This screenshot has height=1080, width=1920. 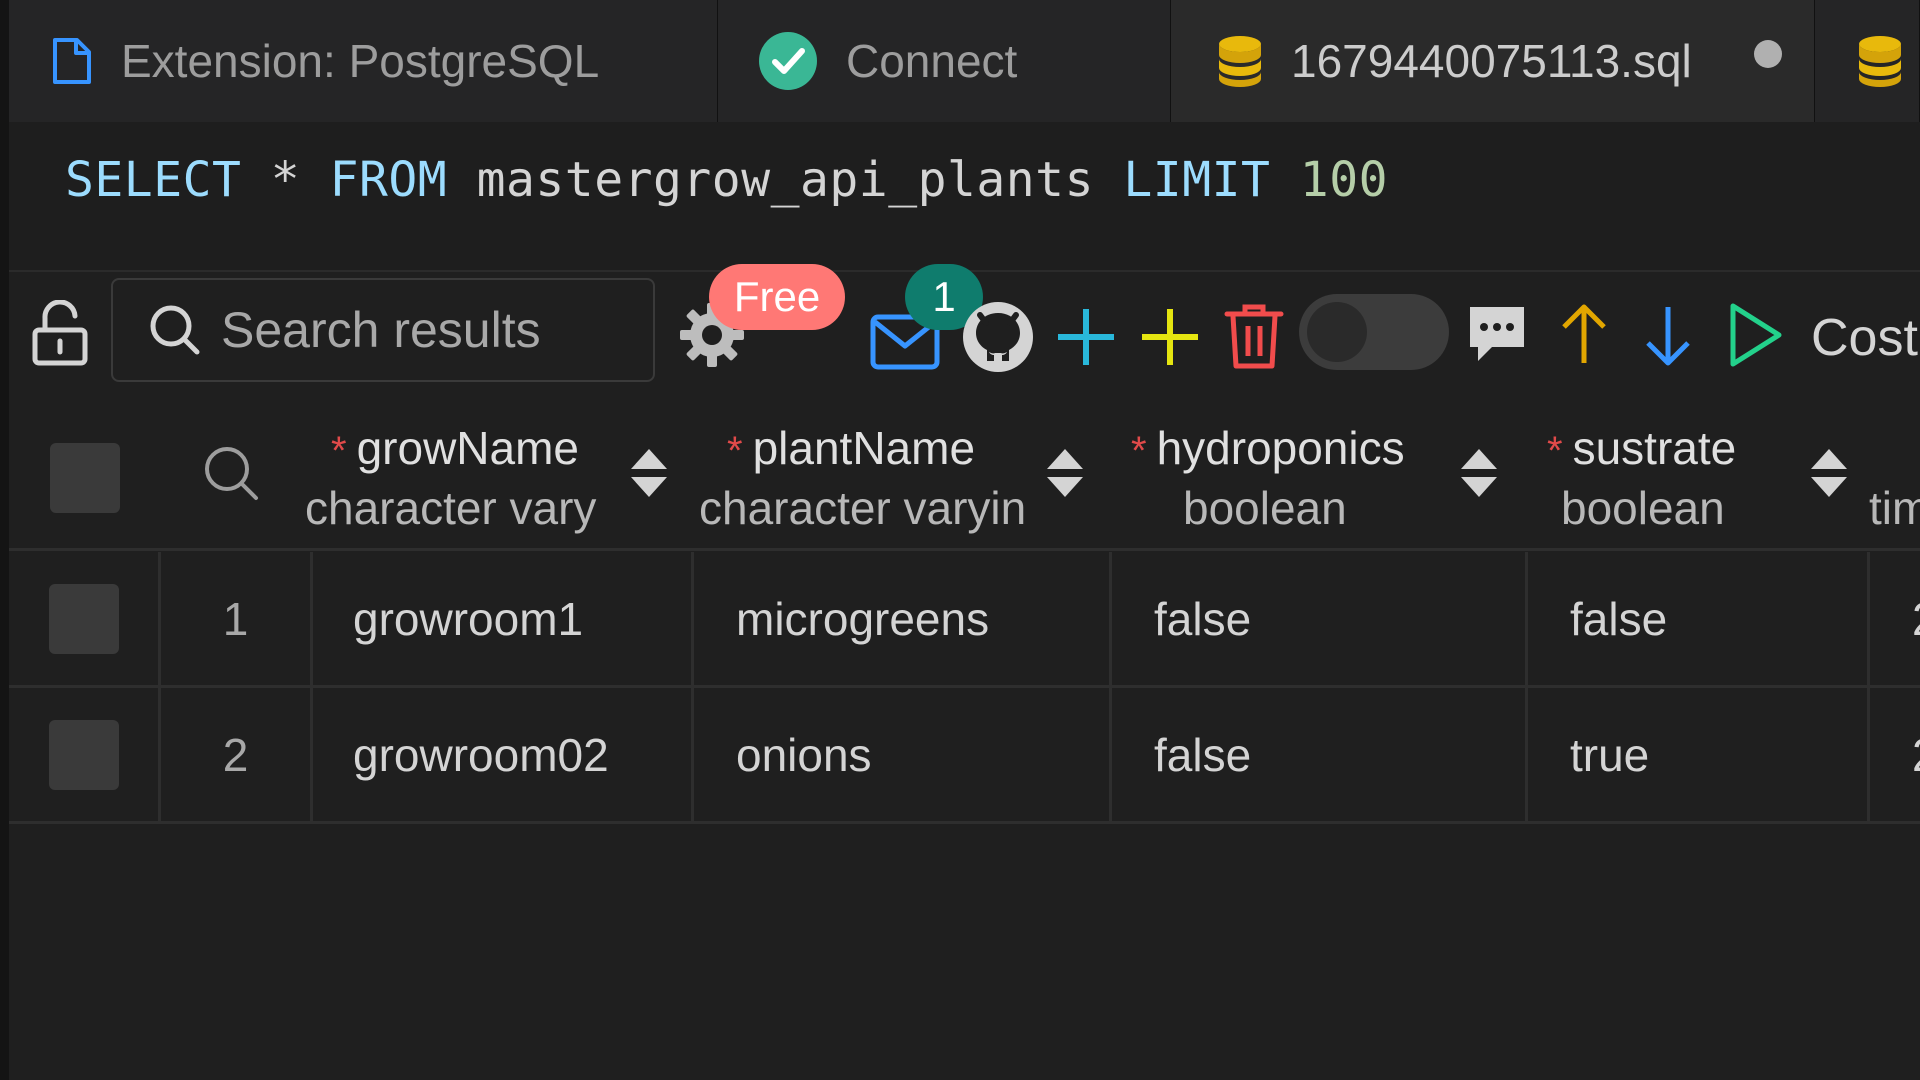 What do you see at coordinates (451, 508) in the screenshot?
I see `column-type: character vary` at bounding box center [451, 508].